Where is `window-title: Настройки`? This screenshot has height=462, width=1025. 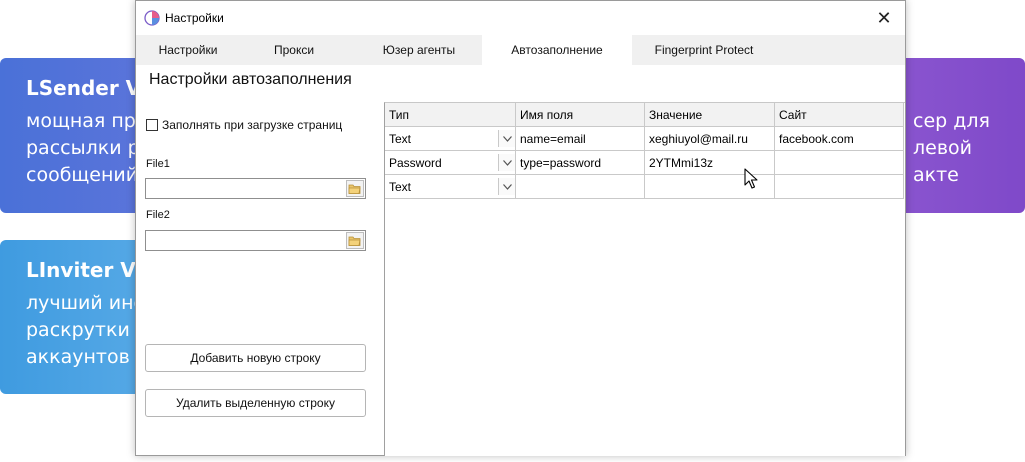 window-title: Настройки is located at coordinates (194, 18).